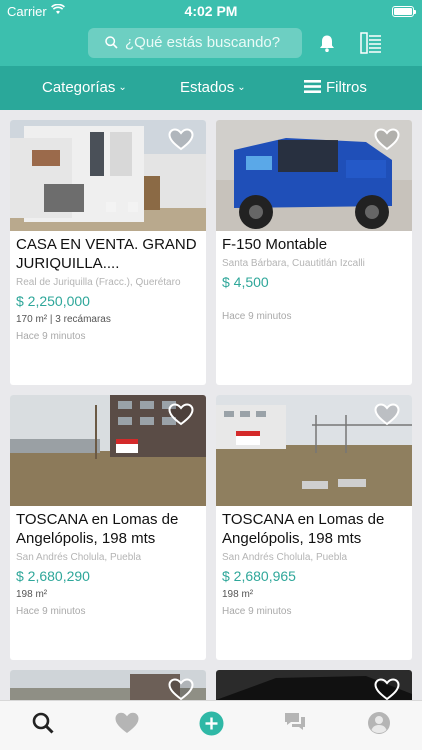 The image size is (422, 750). Describe the element at coordinates (207, 87) in the screenshot. I see `states-label: Estados` at that location.